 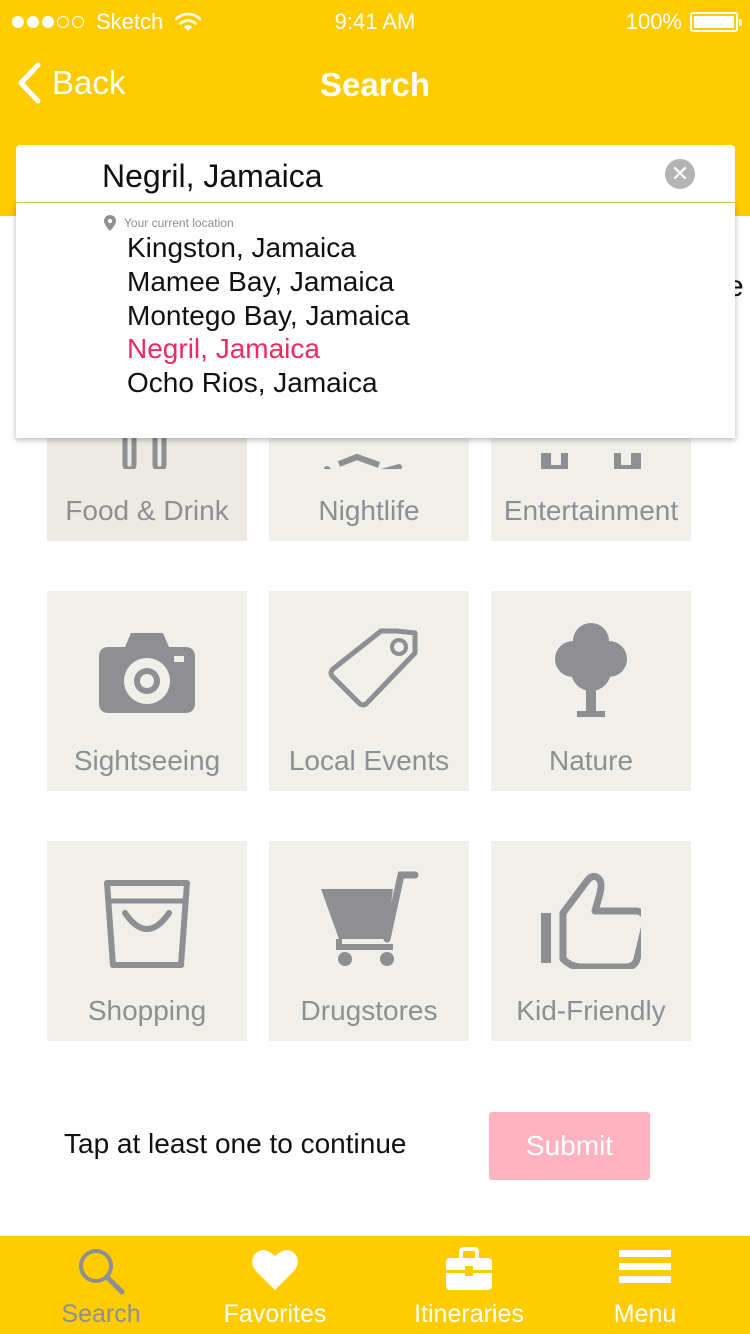 I want to click on menu-icon, so click(x=645, y=1266).